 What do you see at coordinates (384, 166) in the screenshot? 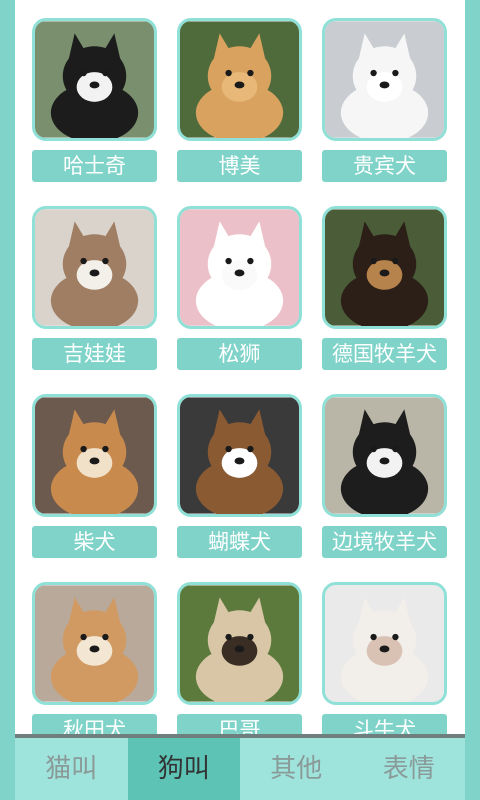
I see `dog-label: 贵宾犬` at bounding box center [384, 166].